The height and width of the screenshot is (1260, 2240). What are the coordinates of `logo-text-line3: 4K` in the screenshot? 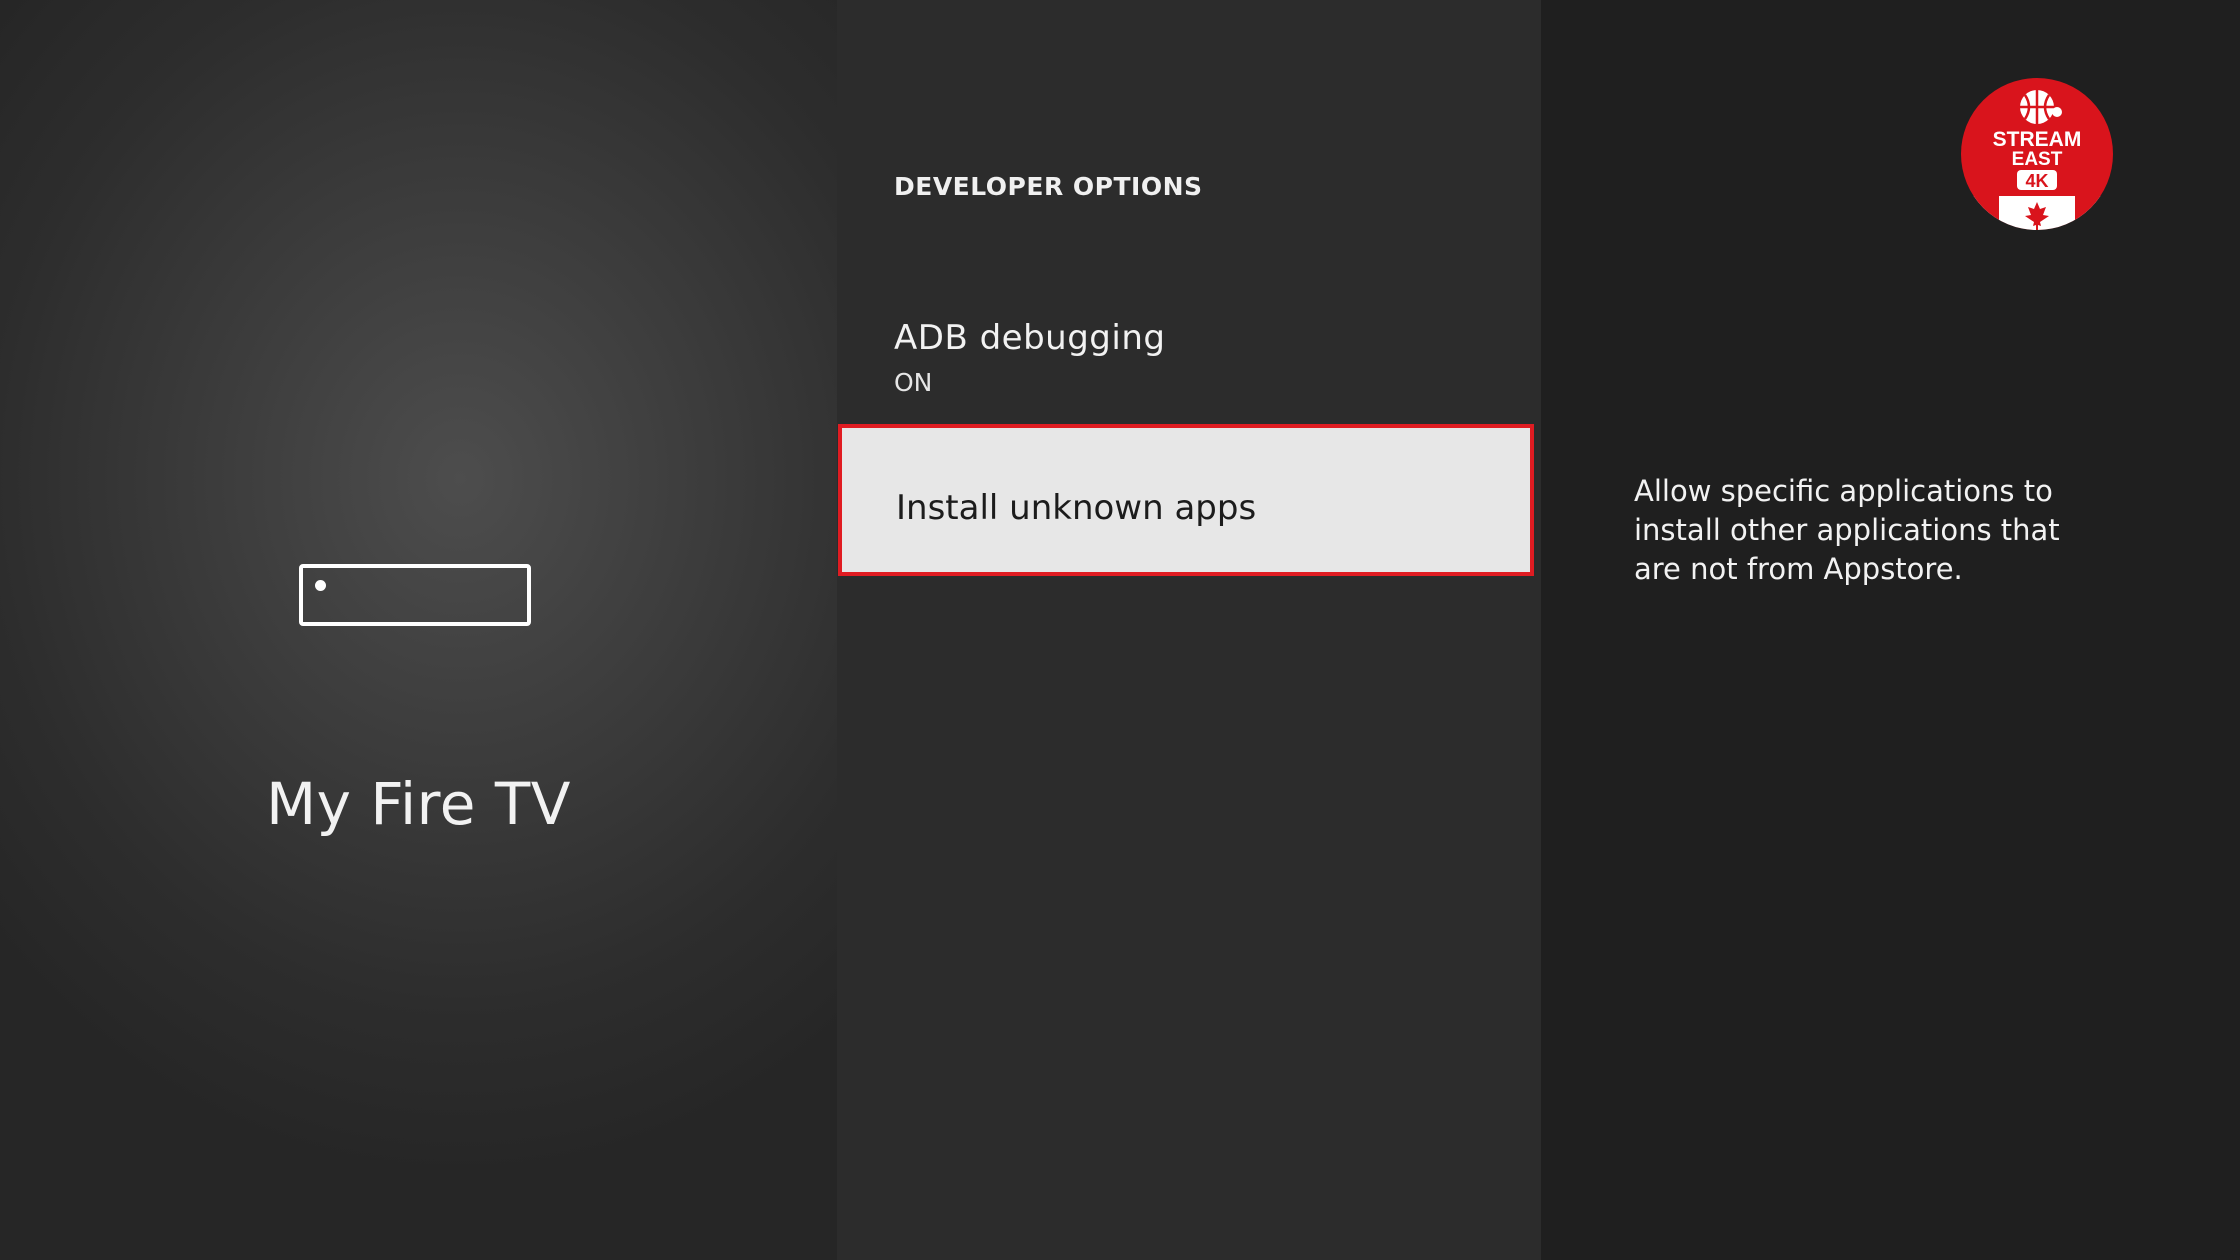 It's located at (2036, 181).